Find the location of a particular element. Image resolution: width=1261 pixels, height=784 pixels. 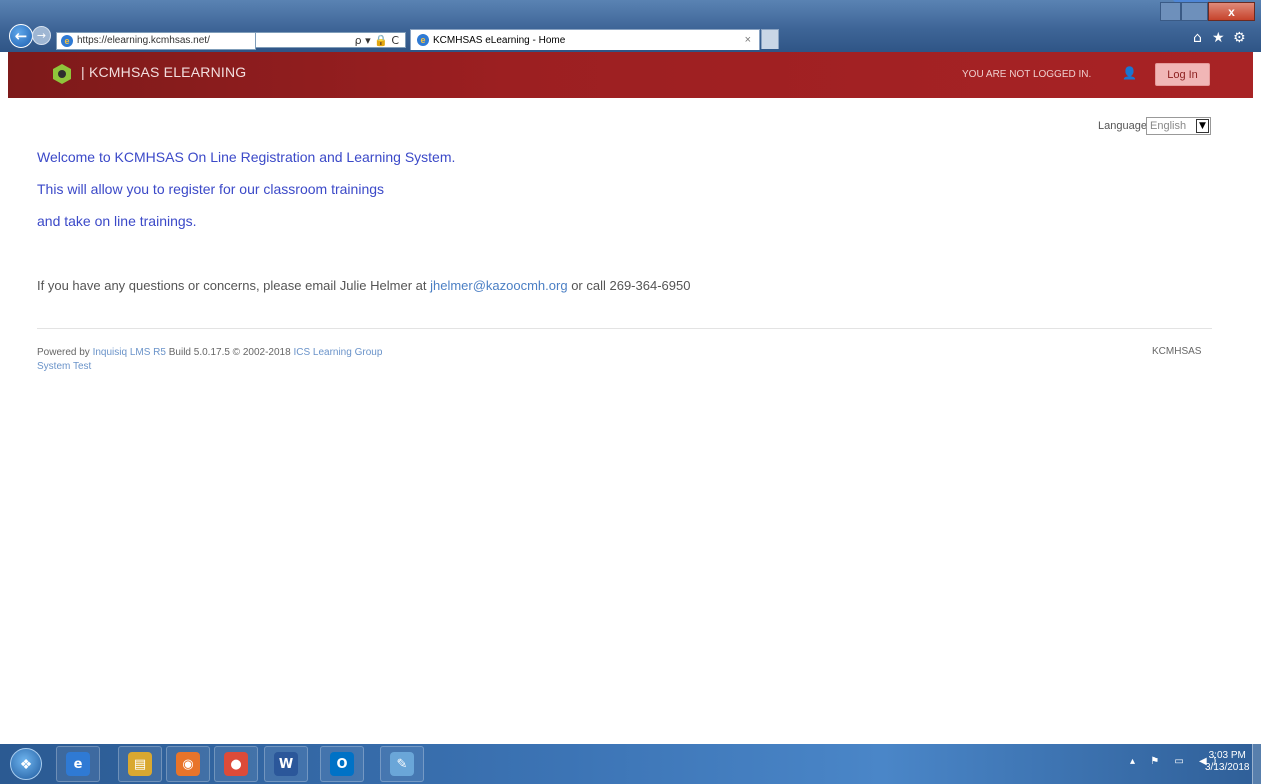

tab-title: KCMHSAS eLearning - Home is located at coordinates (499, 40).